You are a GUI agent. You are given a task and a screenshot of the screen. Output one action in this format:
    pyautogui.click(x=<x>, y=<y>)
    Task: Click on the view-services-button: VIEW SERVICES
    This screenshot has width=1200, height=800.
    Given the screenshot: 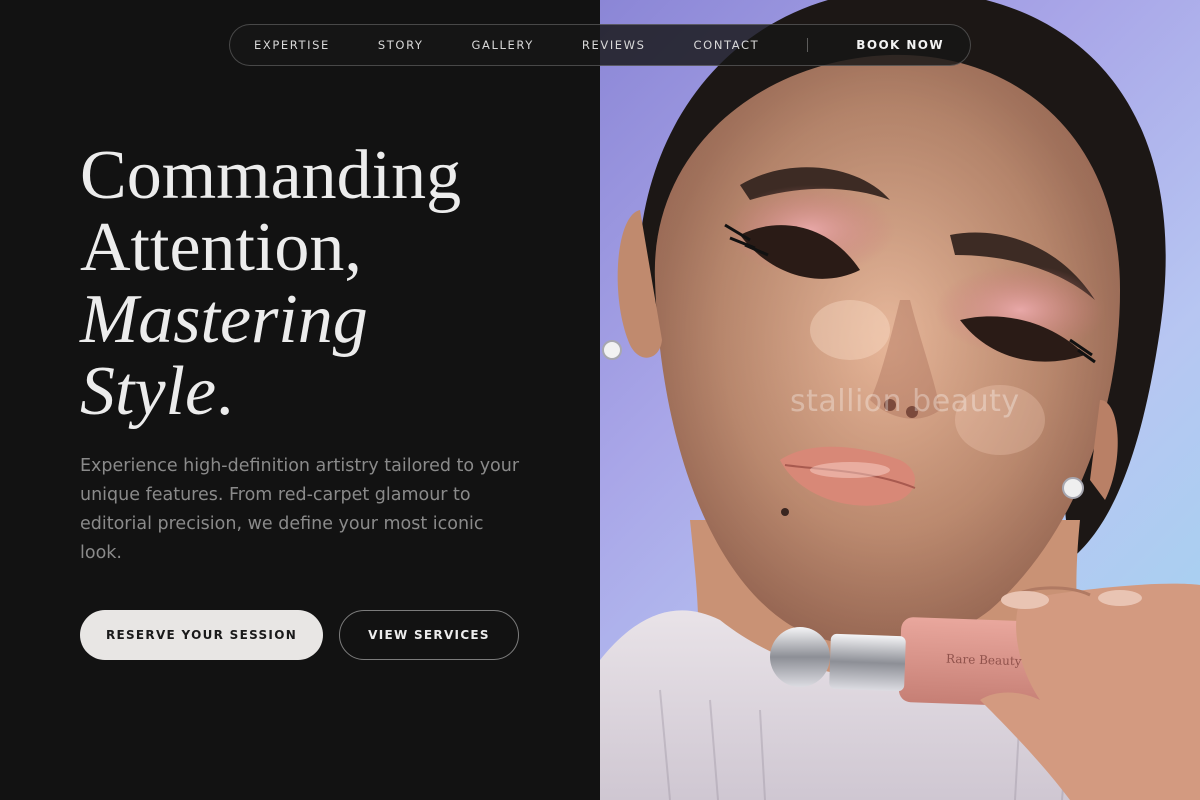 What is the action you would take?
    pyautogui.click(x=429, y=635)
    